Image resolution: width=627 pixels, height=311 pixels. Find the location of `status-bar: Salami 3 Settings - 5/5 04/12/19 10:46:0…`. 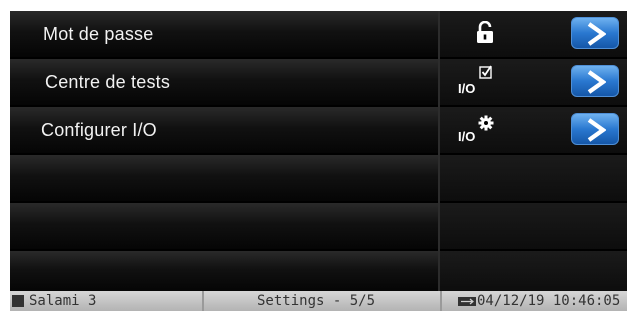

status-bar: Salami 3 Settings - 5/5 04/12/19 10:46:0… is located at coordinates (318, 301).